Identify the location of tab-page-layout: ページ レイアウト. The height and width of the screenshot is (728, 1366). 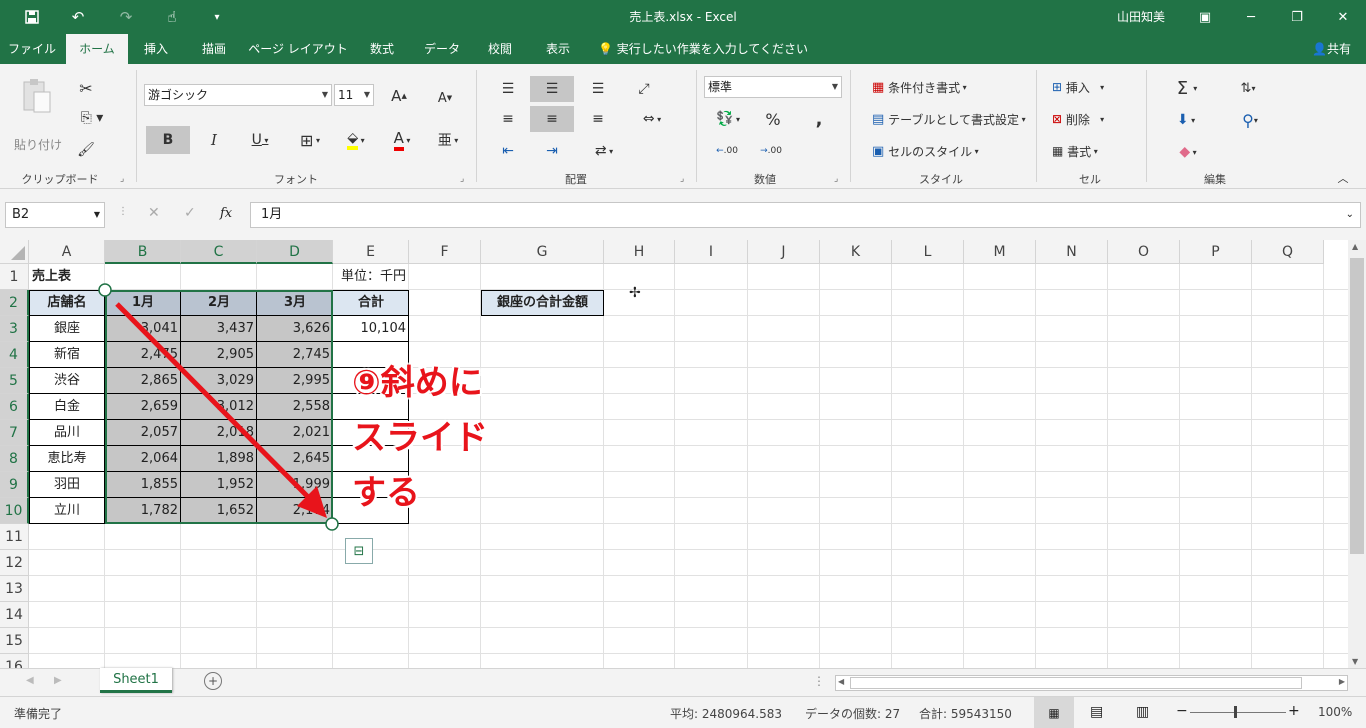
(298, 49).